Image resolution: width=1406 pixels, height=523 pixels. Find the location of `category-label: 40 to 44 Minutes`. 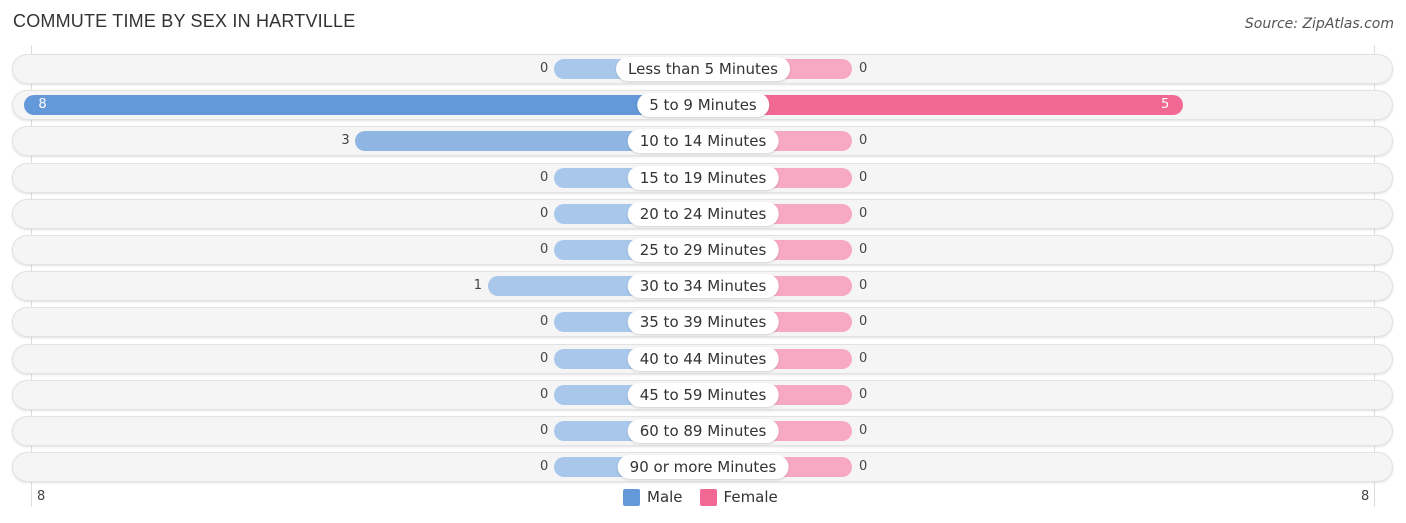

category-label: 40 to 44 Minutes is located at coordinates (703, 359).